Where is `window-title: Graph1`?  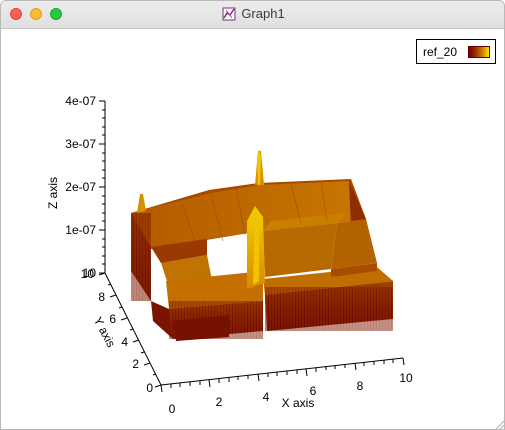 window-title: Graph1 is located at coordinates (263, 13).